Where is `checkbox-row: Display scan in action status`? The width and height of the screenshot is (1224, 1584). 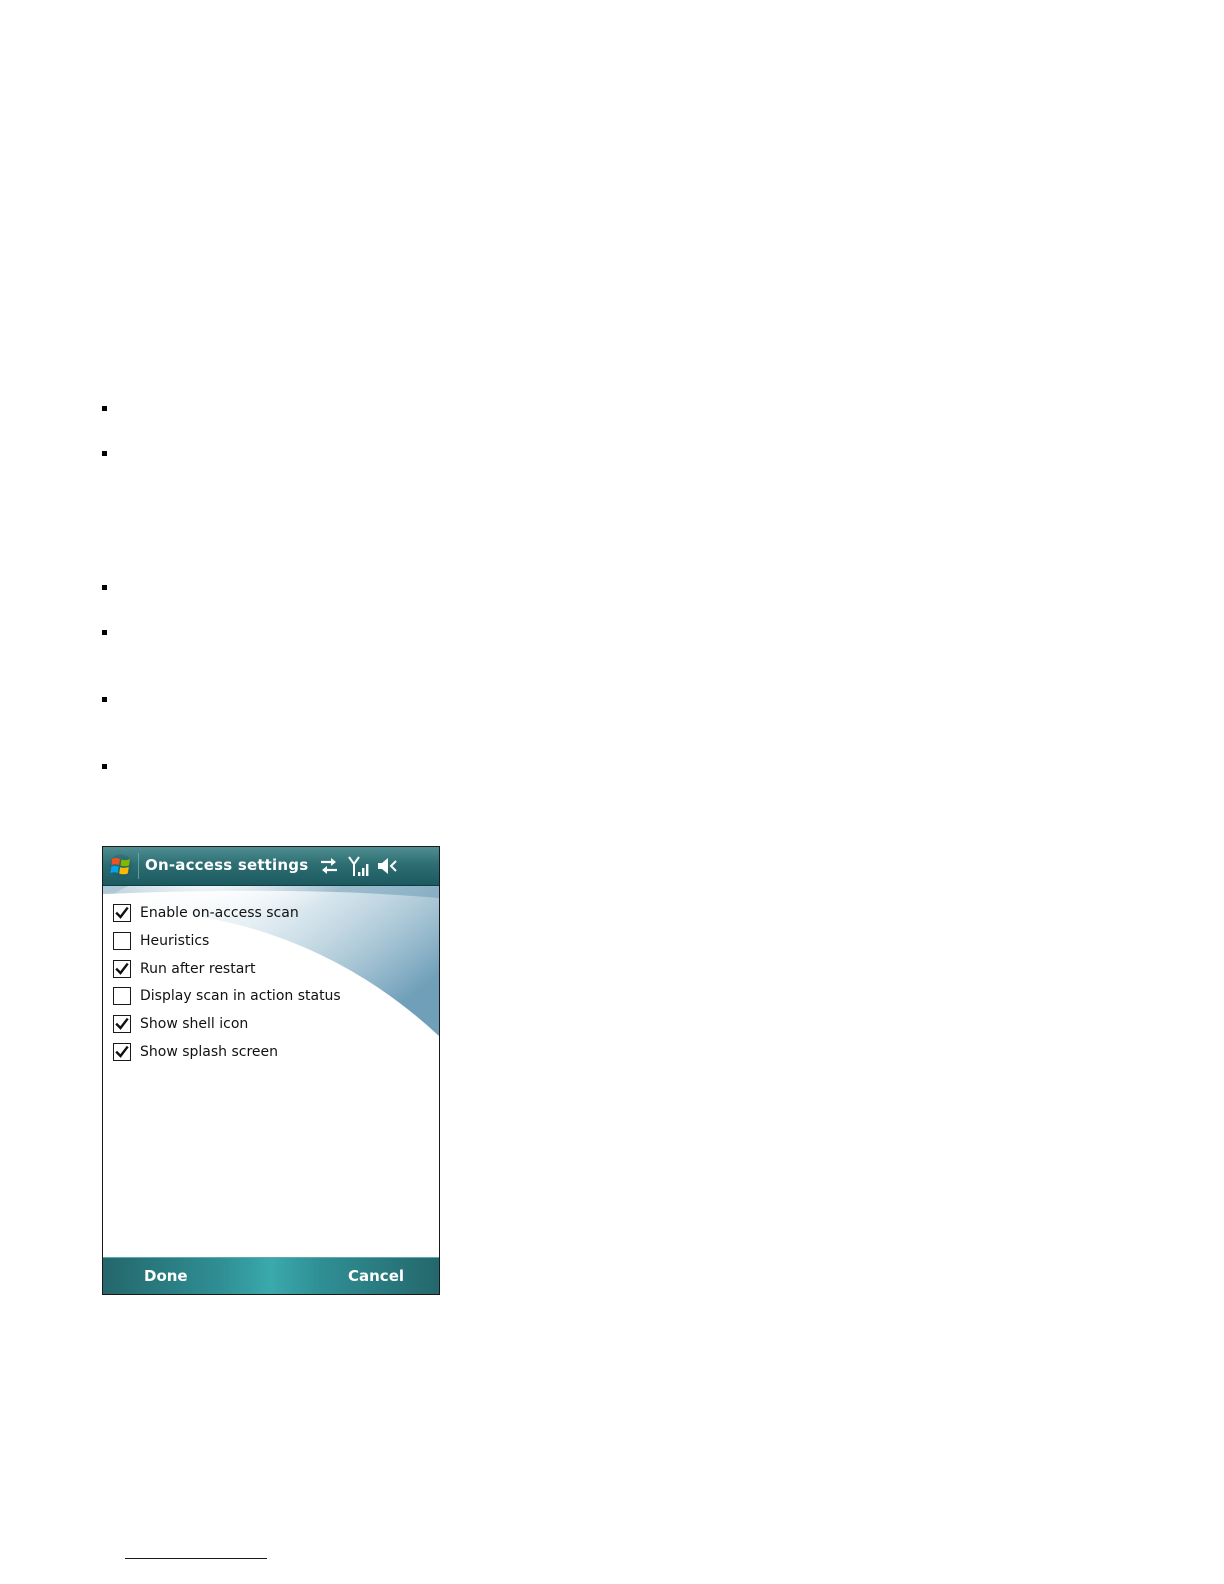 checkbox-row: Display scan in action status is located at coordinates (227, 996).